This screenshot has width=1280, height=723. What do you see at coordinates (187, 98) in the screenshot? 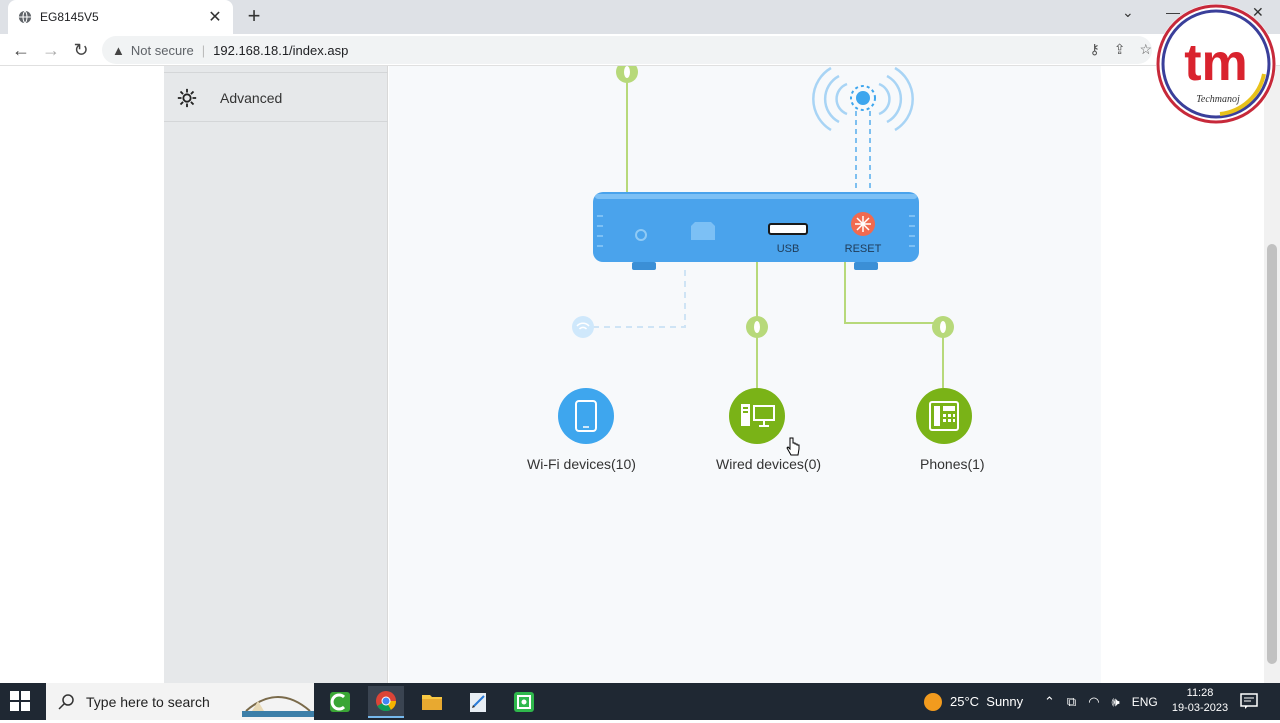
I see `gear-icon` at bounding box center [187, 98].